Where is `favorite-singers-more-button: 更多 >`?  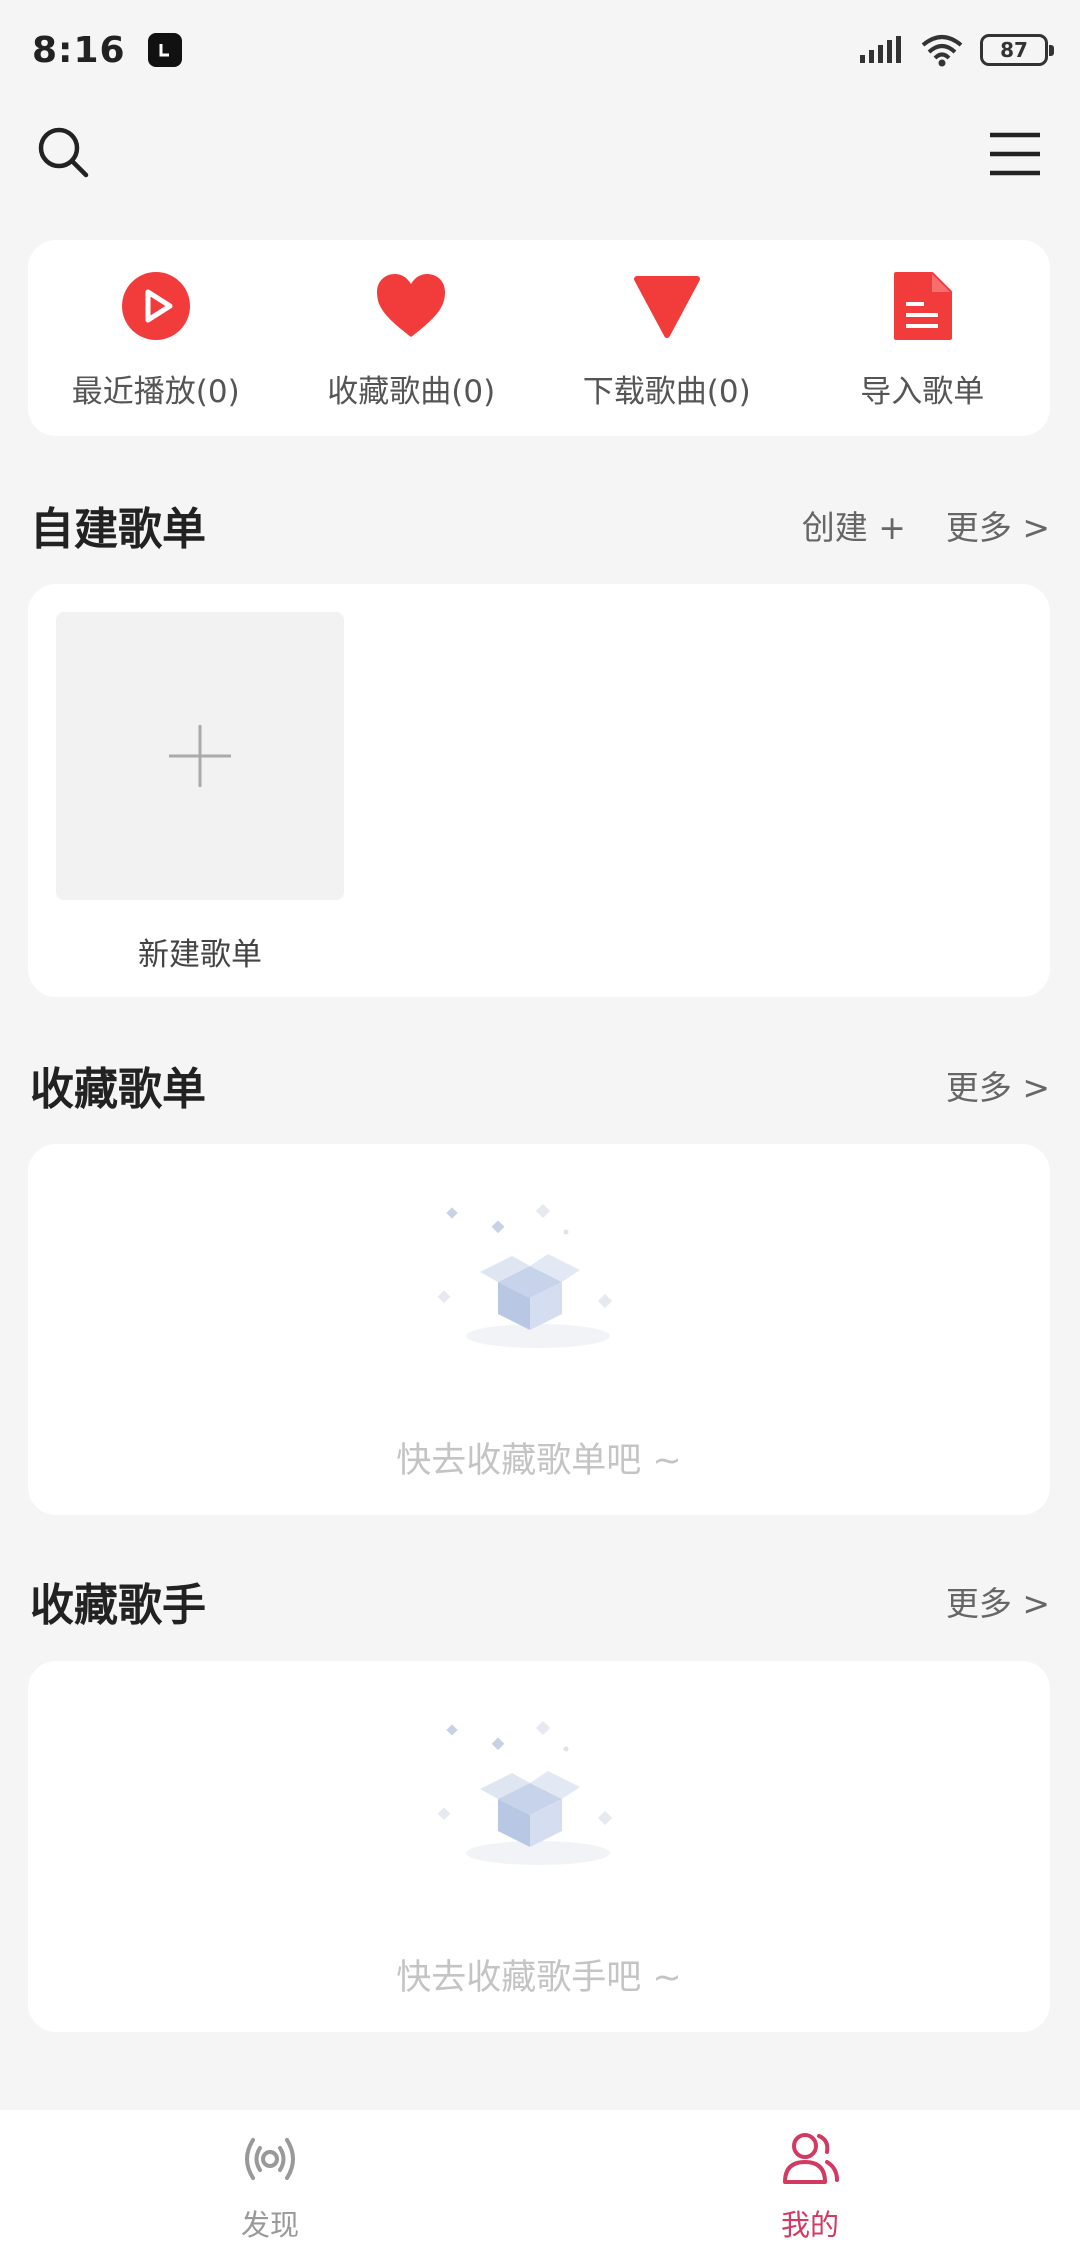 favorite-singers-more-button: 更多 > is located at coordinates (998, 1601).